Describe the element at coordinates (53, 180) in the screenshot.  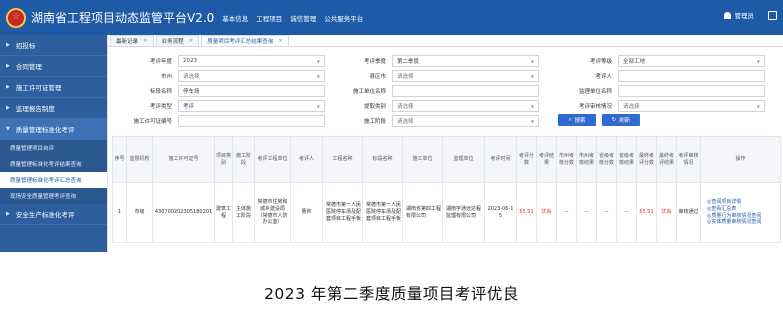
I see `sidebar-subitem-summary-query: 质量管理标准化考评汇总查询` at that location.